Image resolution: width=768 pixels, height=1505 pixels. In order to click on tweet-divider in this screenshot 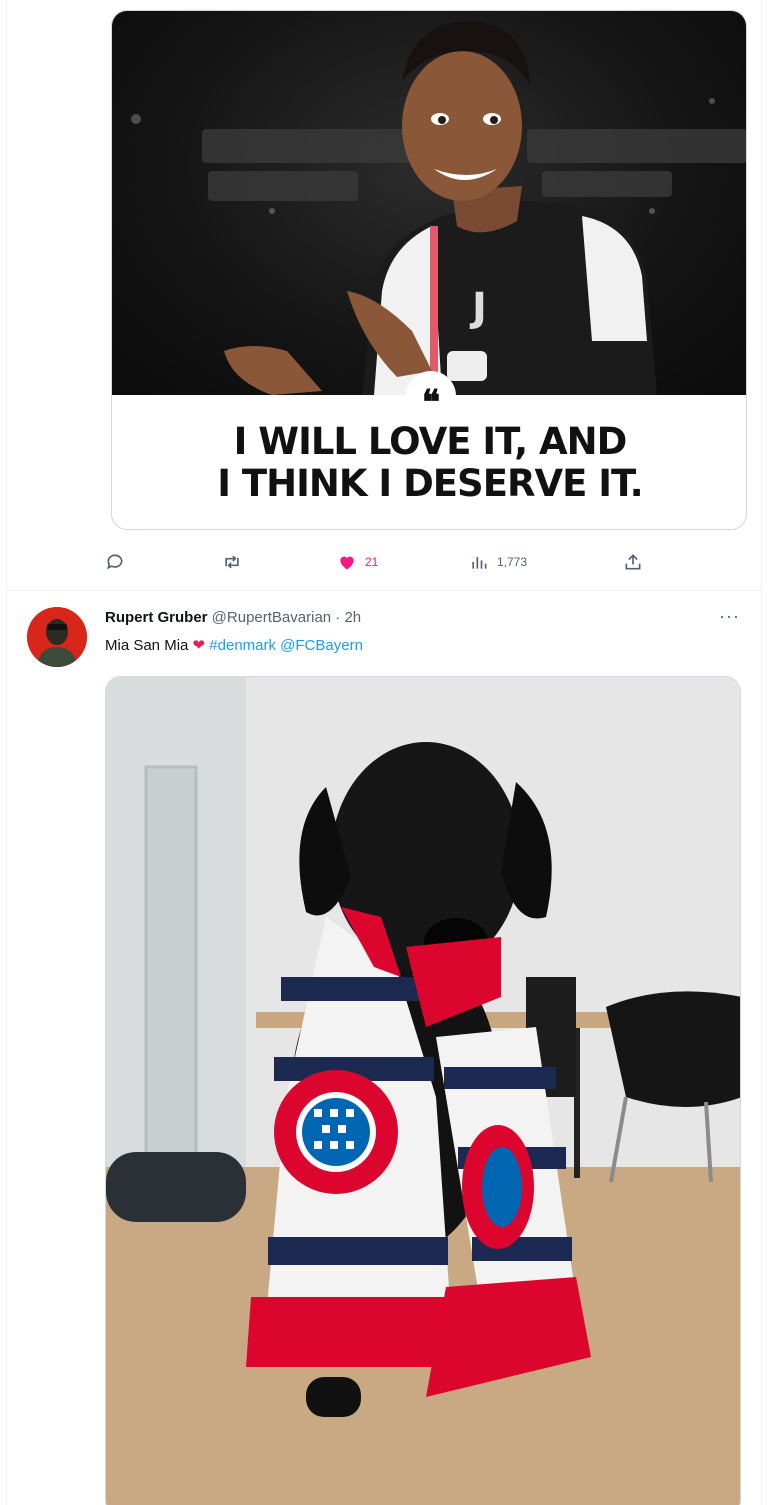, I will do `click(385, 590)`.